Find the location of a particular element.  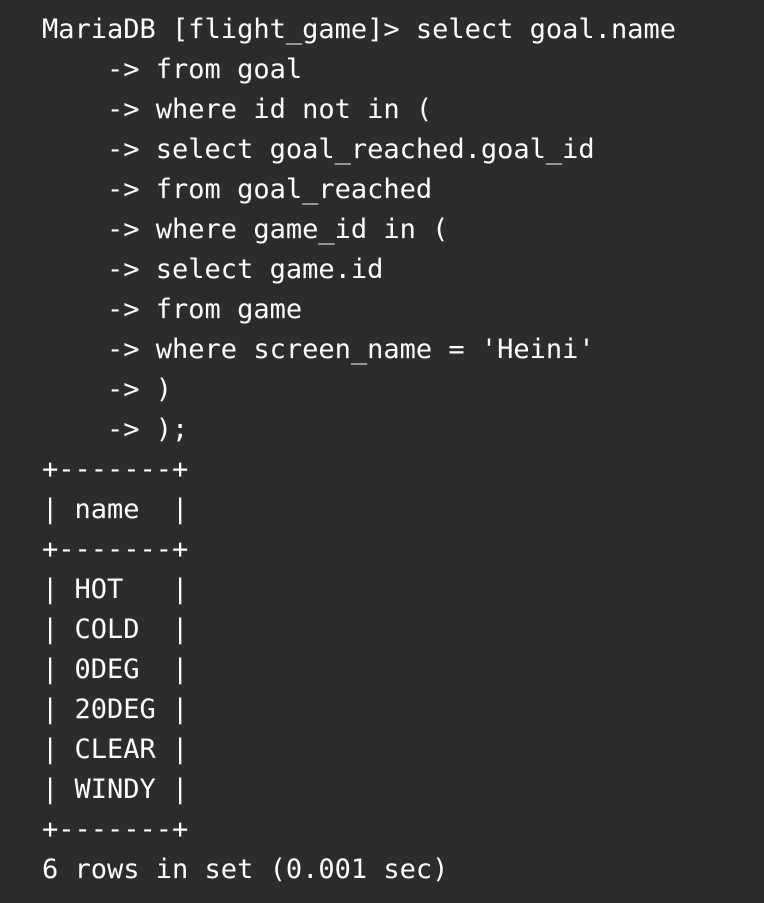

query-continuation-line: -> ); is located at coordinates (115, 429).